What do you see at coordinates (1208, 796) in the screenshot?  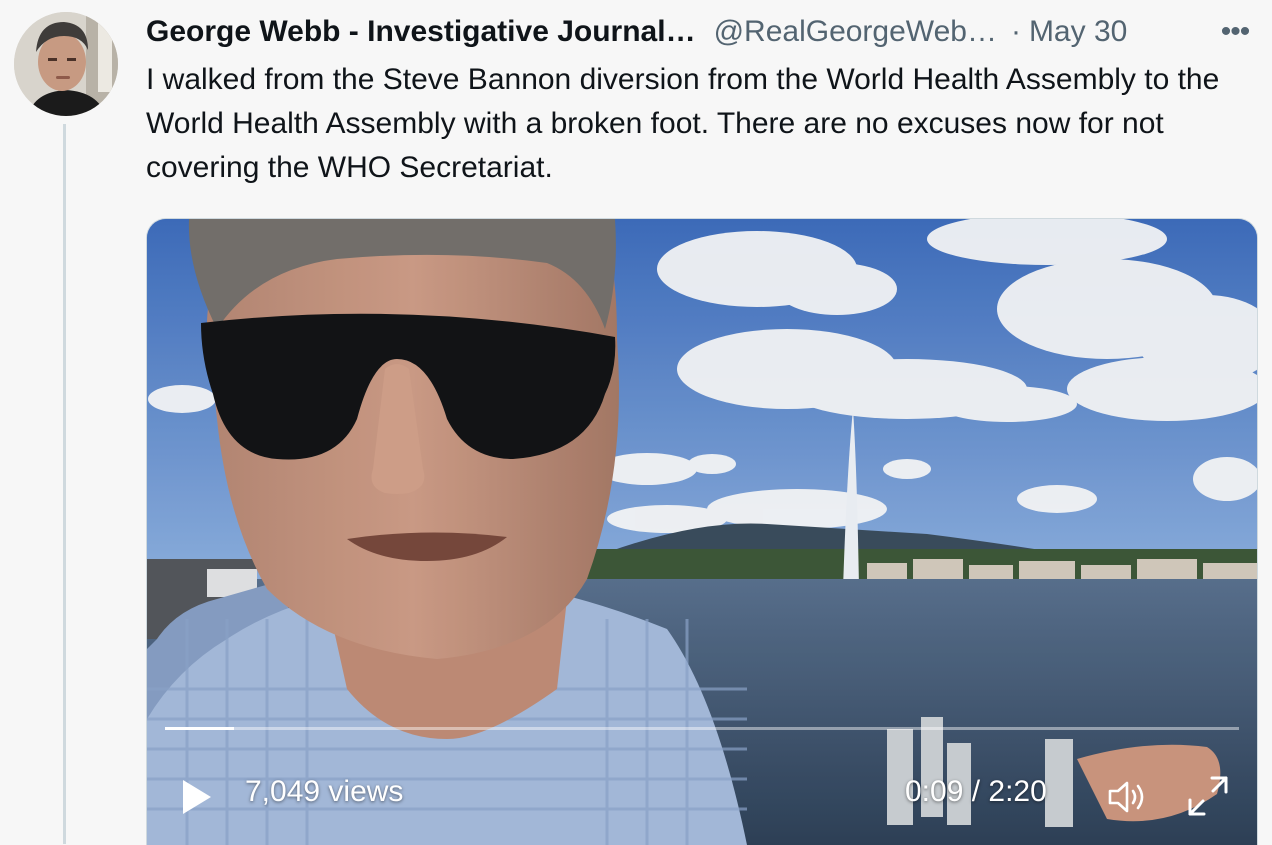 I see `fullscreen-icon` at bounding box center [1208, 796].